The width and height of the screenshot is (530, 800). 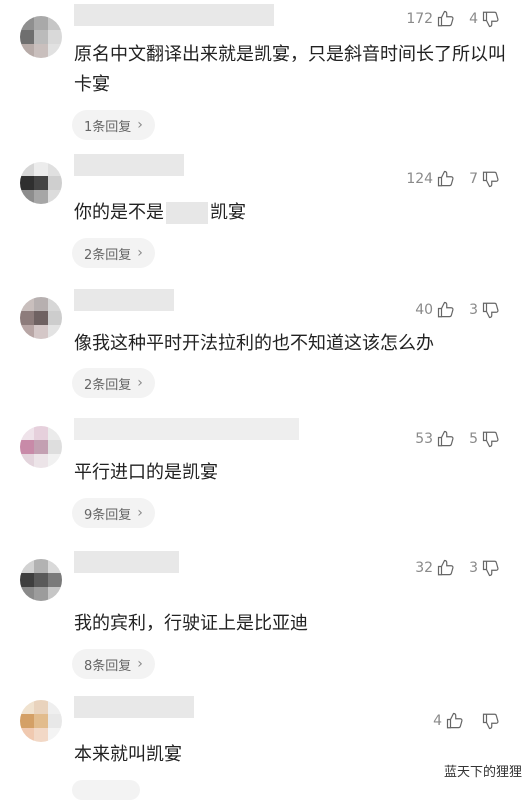 What do you see at coordinates (424, 568) in the screenshot?
I see `like-count: 32` at bounding box center [424, 568].